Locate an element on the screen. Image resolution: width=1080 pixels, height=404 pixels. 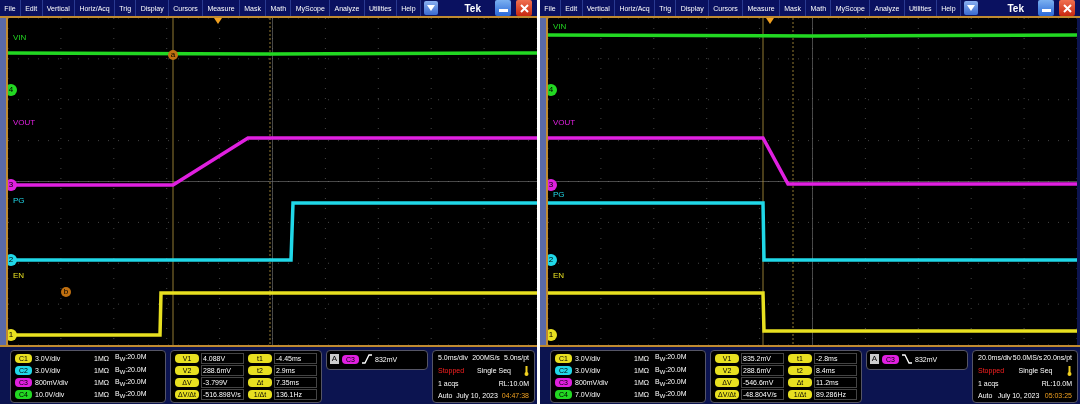
rising-edge-icon is located at coordinates (367, 359).